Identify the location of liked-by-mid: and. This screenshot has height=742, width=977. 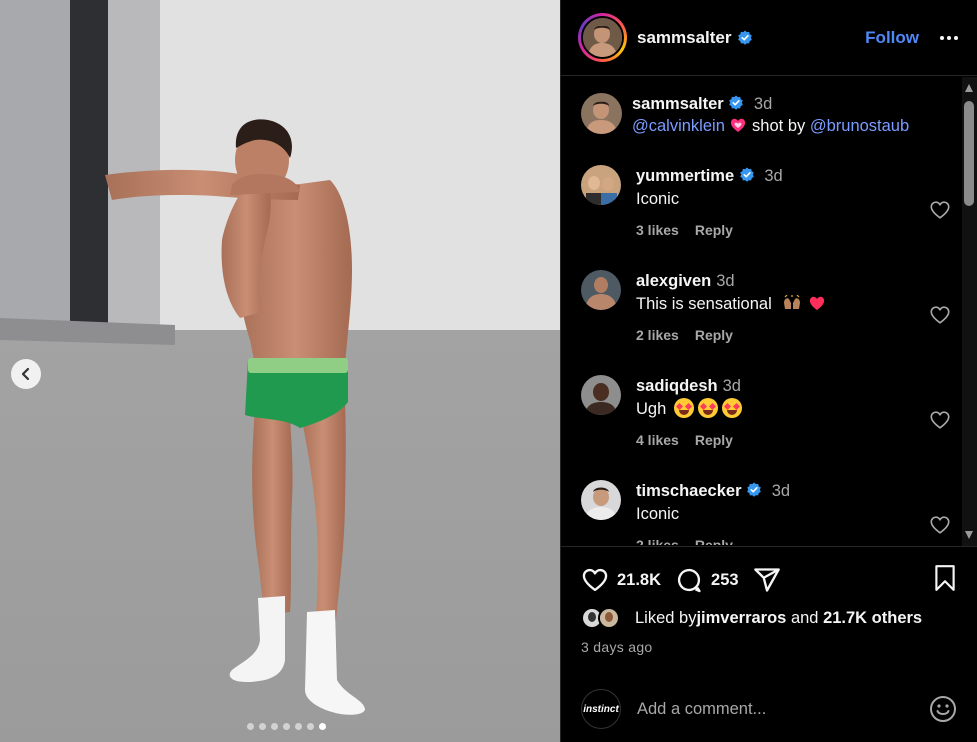
(805, 617).